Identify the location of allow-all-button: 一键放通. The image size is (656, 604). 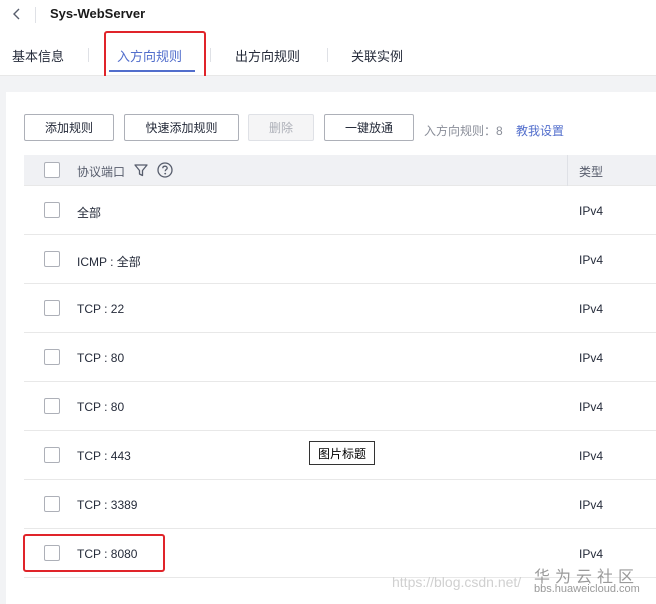
(369, 127).